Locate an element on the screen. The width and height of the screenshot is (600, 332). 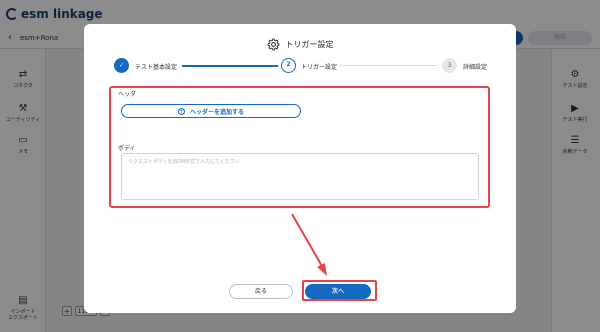
step-2-label: トリガー設定 is located at coordinates (319, 67).